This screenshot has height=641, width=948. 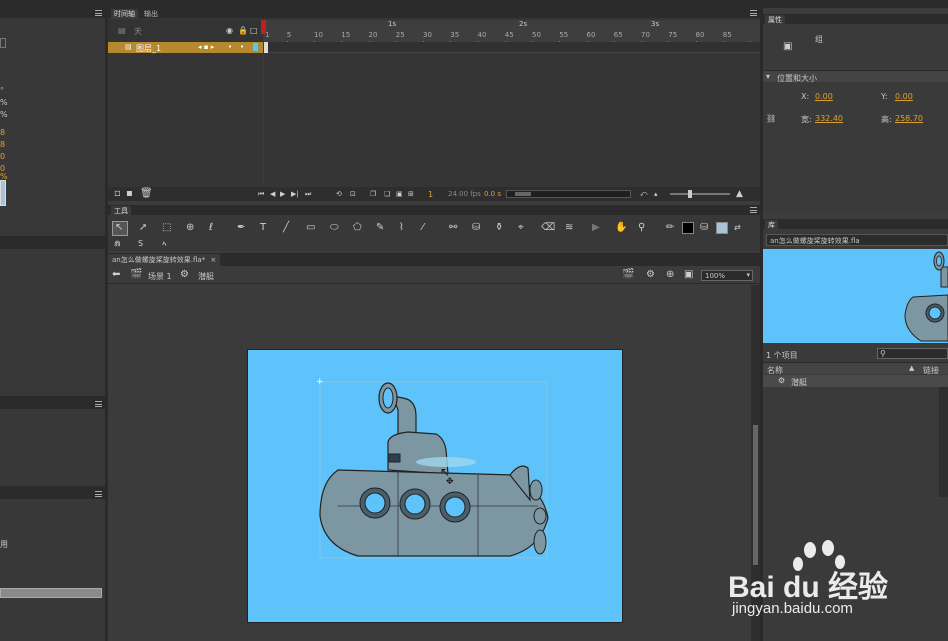 What do you see at coordinates (373, 194) in the screenshot?
I see `onion-skin-icon: ❐` at bounding box center [373, 194].